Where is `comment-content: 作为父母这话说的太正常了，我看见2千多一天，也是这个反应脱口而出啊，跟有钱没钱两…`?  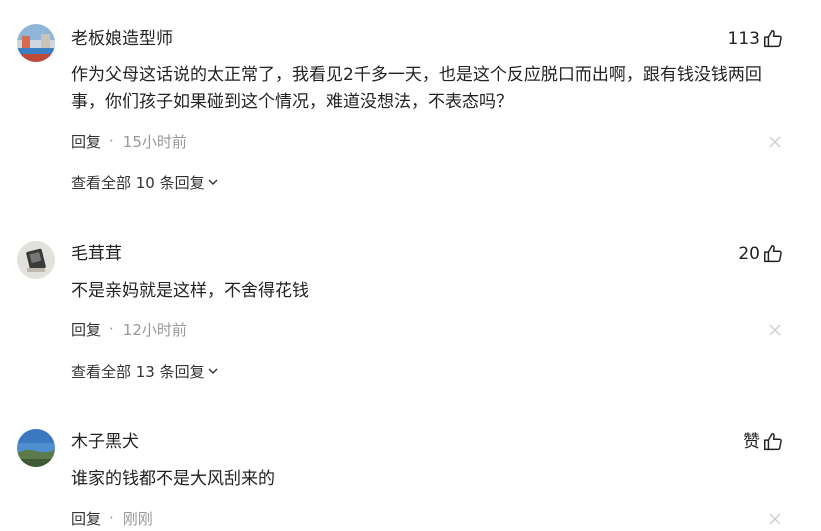 comment-content: 作为父母这话说的太正常了，我看见2千多一天，也是这个反应脱口而出啊，跟有钱没钱两… is located at coordinates (416, 88).